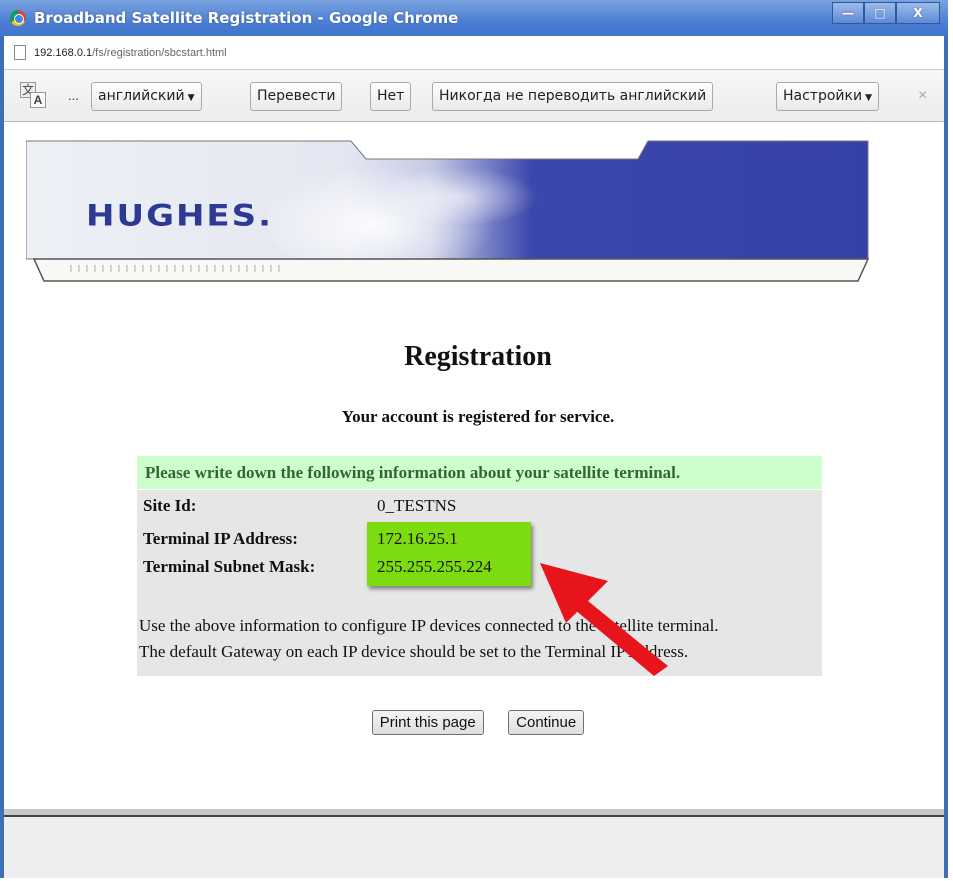  Describe the element at coordinates (296, 96) in the screenshot. I see `translate-button: Перевести` at that location.